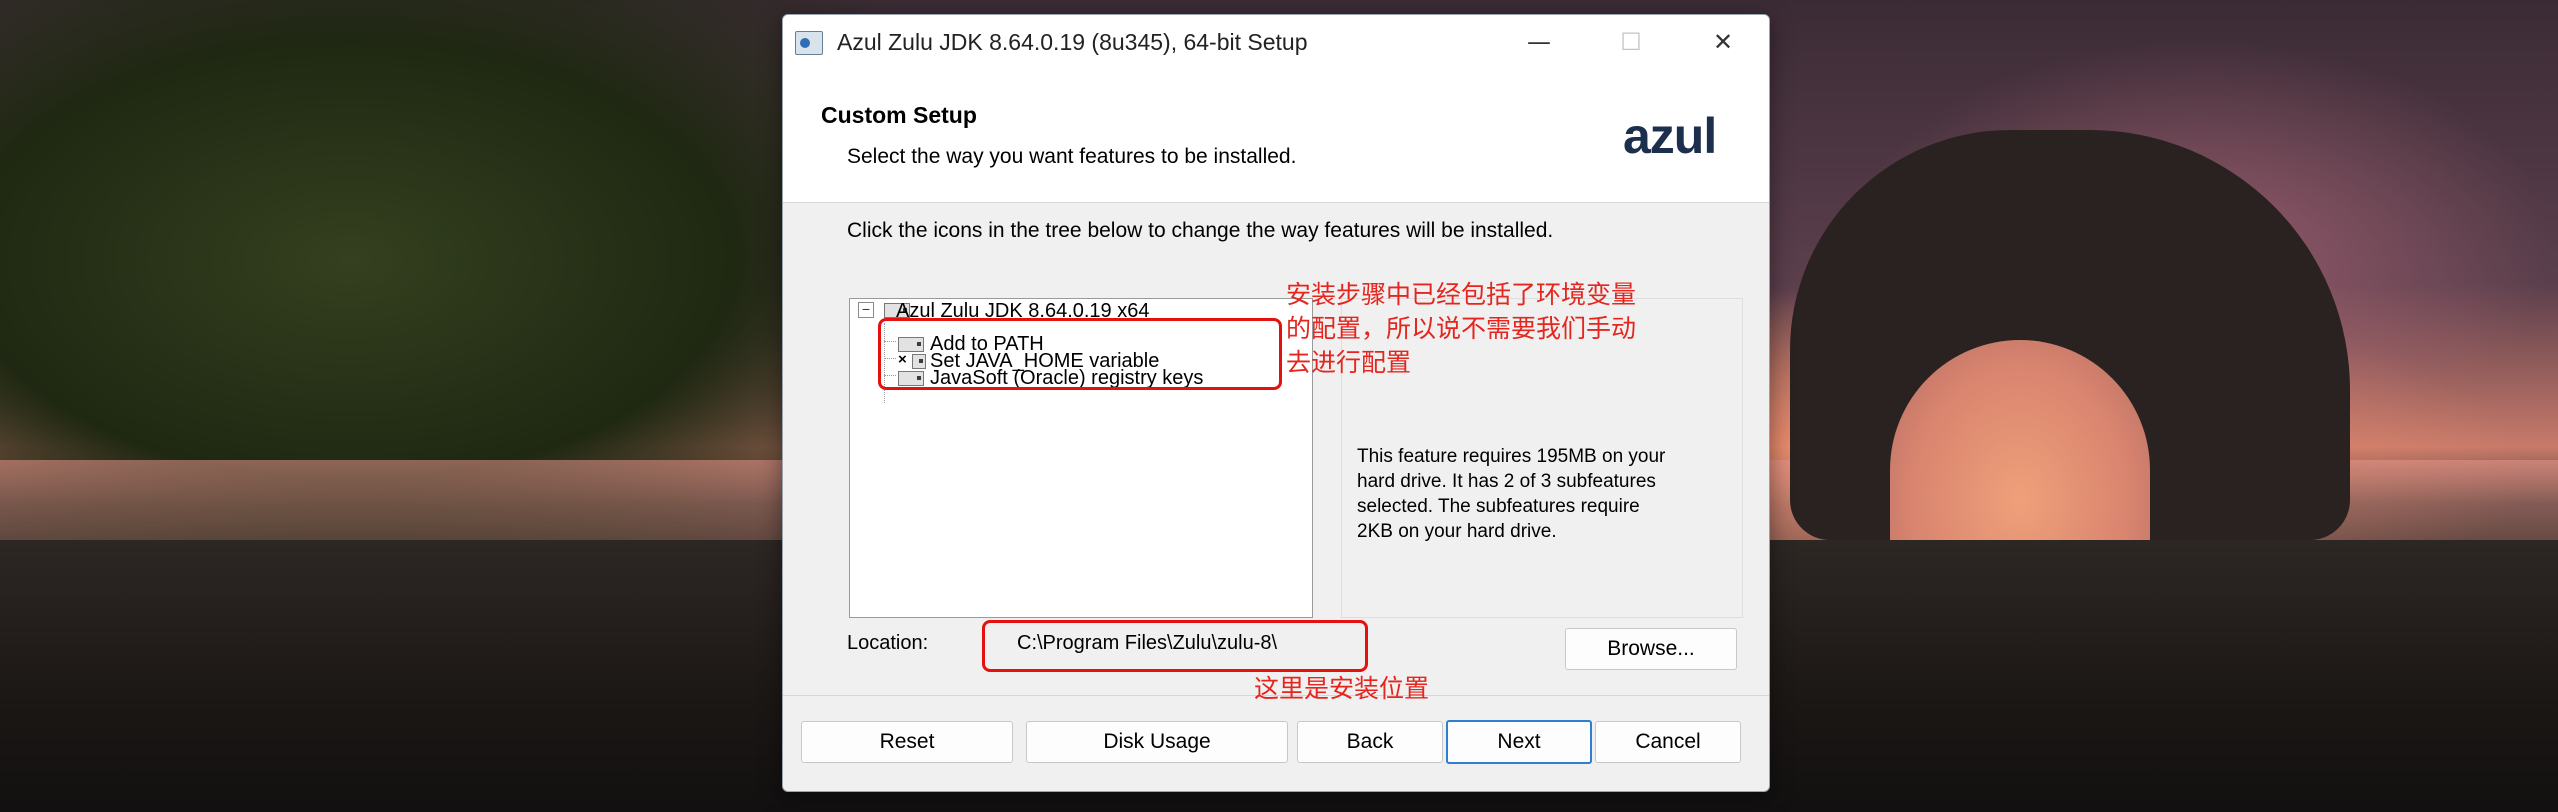 This screenshot has width=2558, height=812. I want to click on description-line: 2KB on your hard drive., so click(1457, 531).